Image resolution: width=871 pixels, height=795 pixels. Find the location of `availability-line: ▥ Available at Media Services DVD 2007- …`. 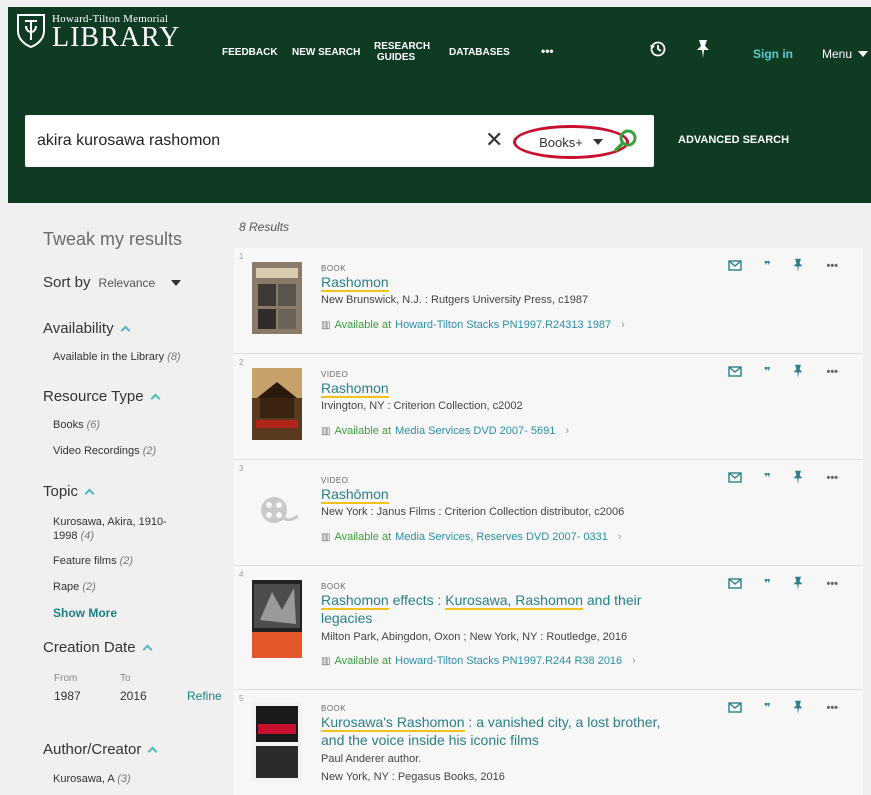

availability-line: ▥ Available at Media Services DVD 2007- … is located at coordinates (445, 431).